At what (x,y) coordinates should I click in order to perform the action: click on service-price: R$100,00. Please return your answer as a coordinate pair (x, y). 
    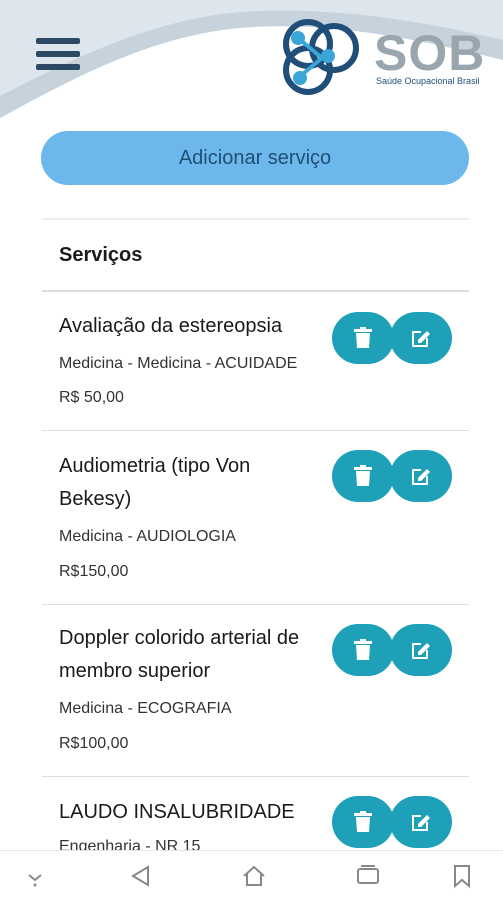
    Looking at the image, I should click on (94, 743).